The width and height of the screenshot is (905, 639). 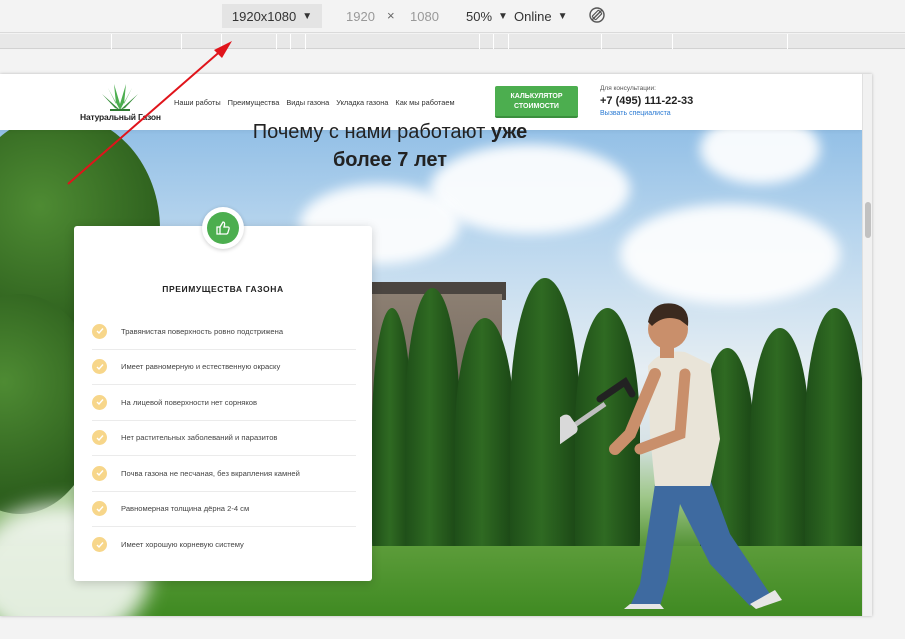 I want to click on zoom-dropdown: 50% ▼, so click(x=487, y=16).